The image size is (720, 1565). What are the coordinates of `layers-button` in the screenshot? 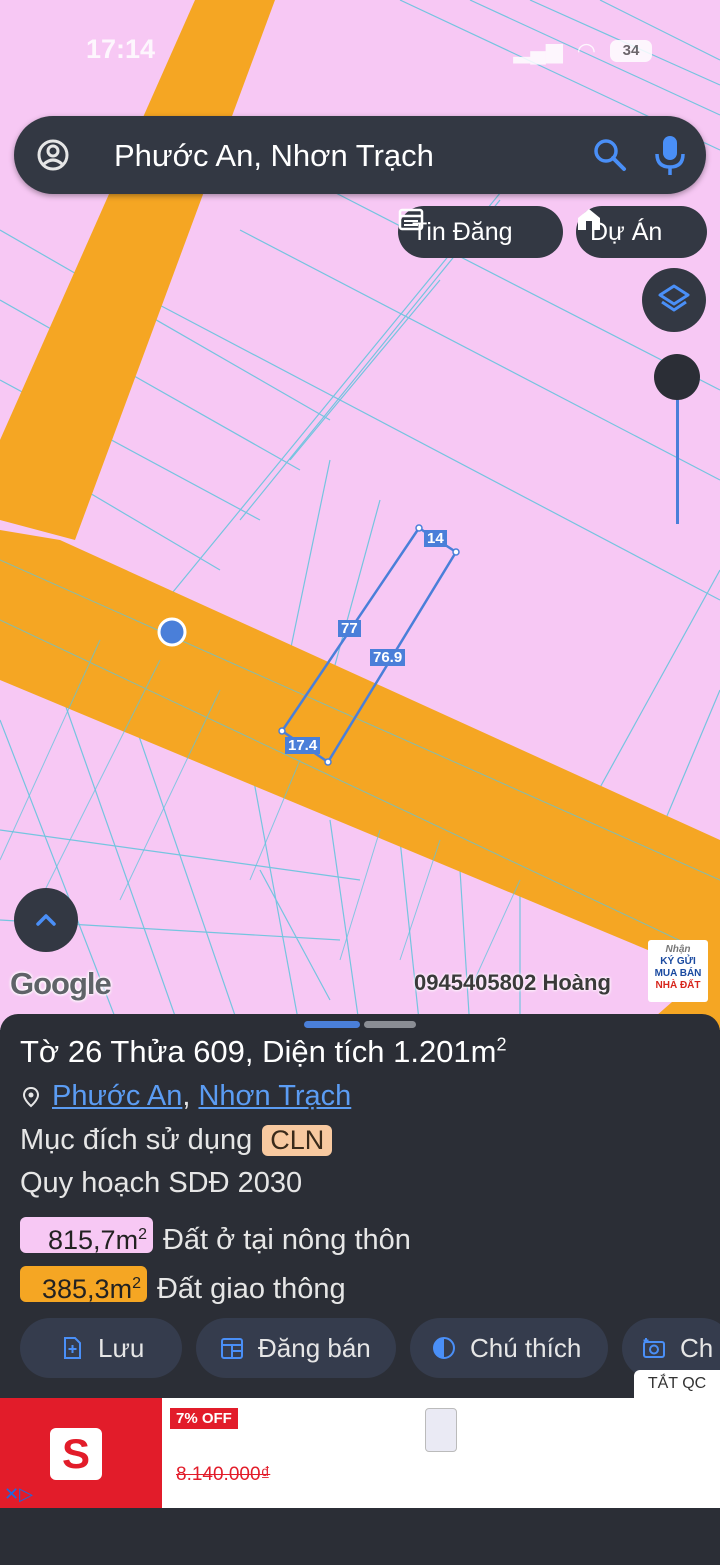 It's located at (674, 300).